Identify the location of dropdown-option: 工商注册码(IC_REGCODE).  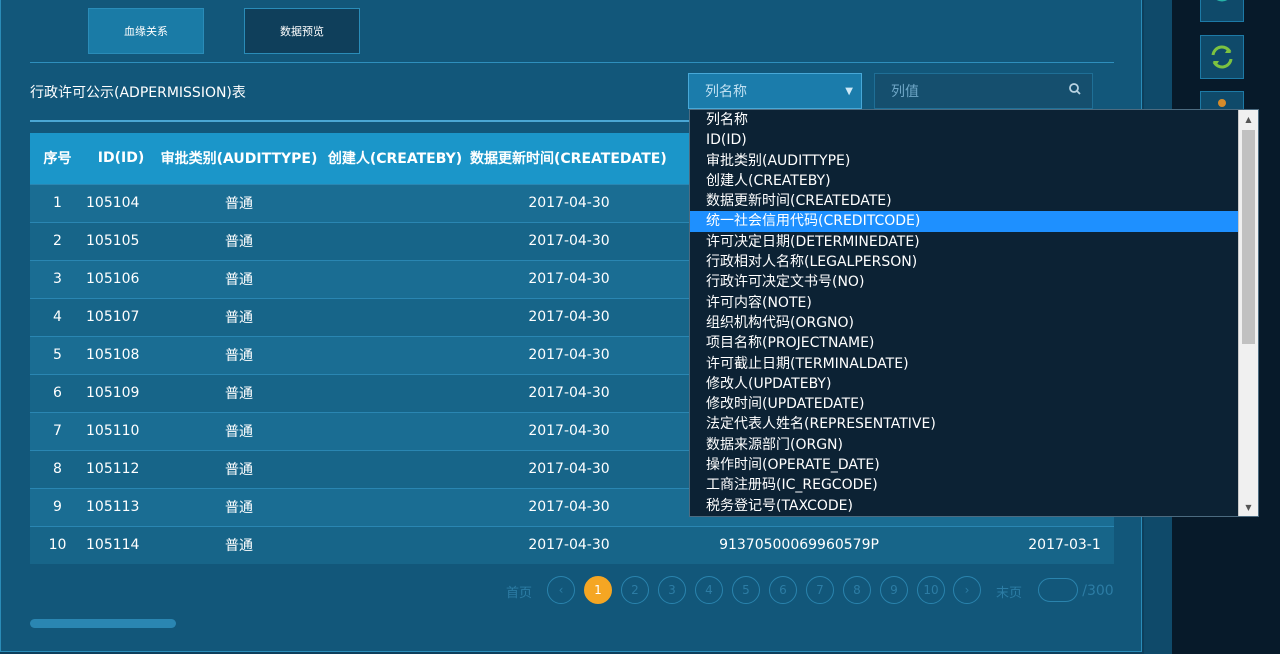
(974, 485).